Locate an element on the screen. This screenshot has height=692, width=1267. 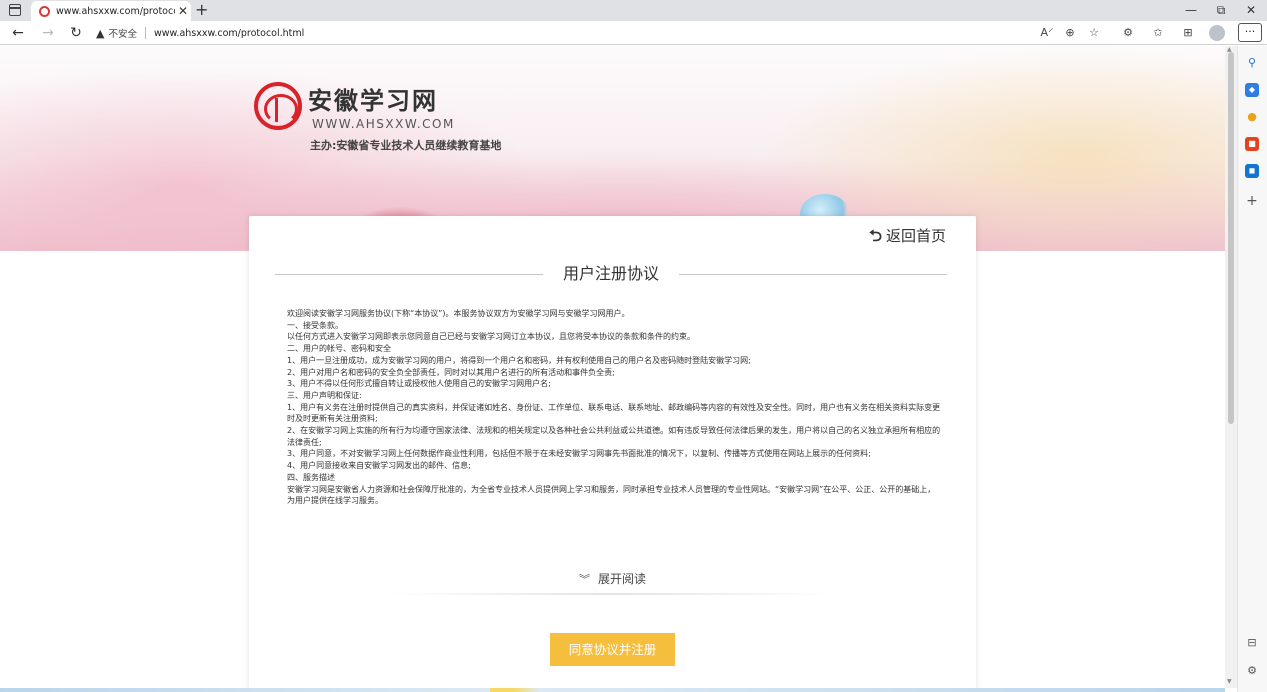
scroll-down-icon: ▼ is located at coordinates (1229, 681).